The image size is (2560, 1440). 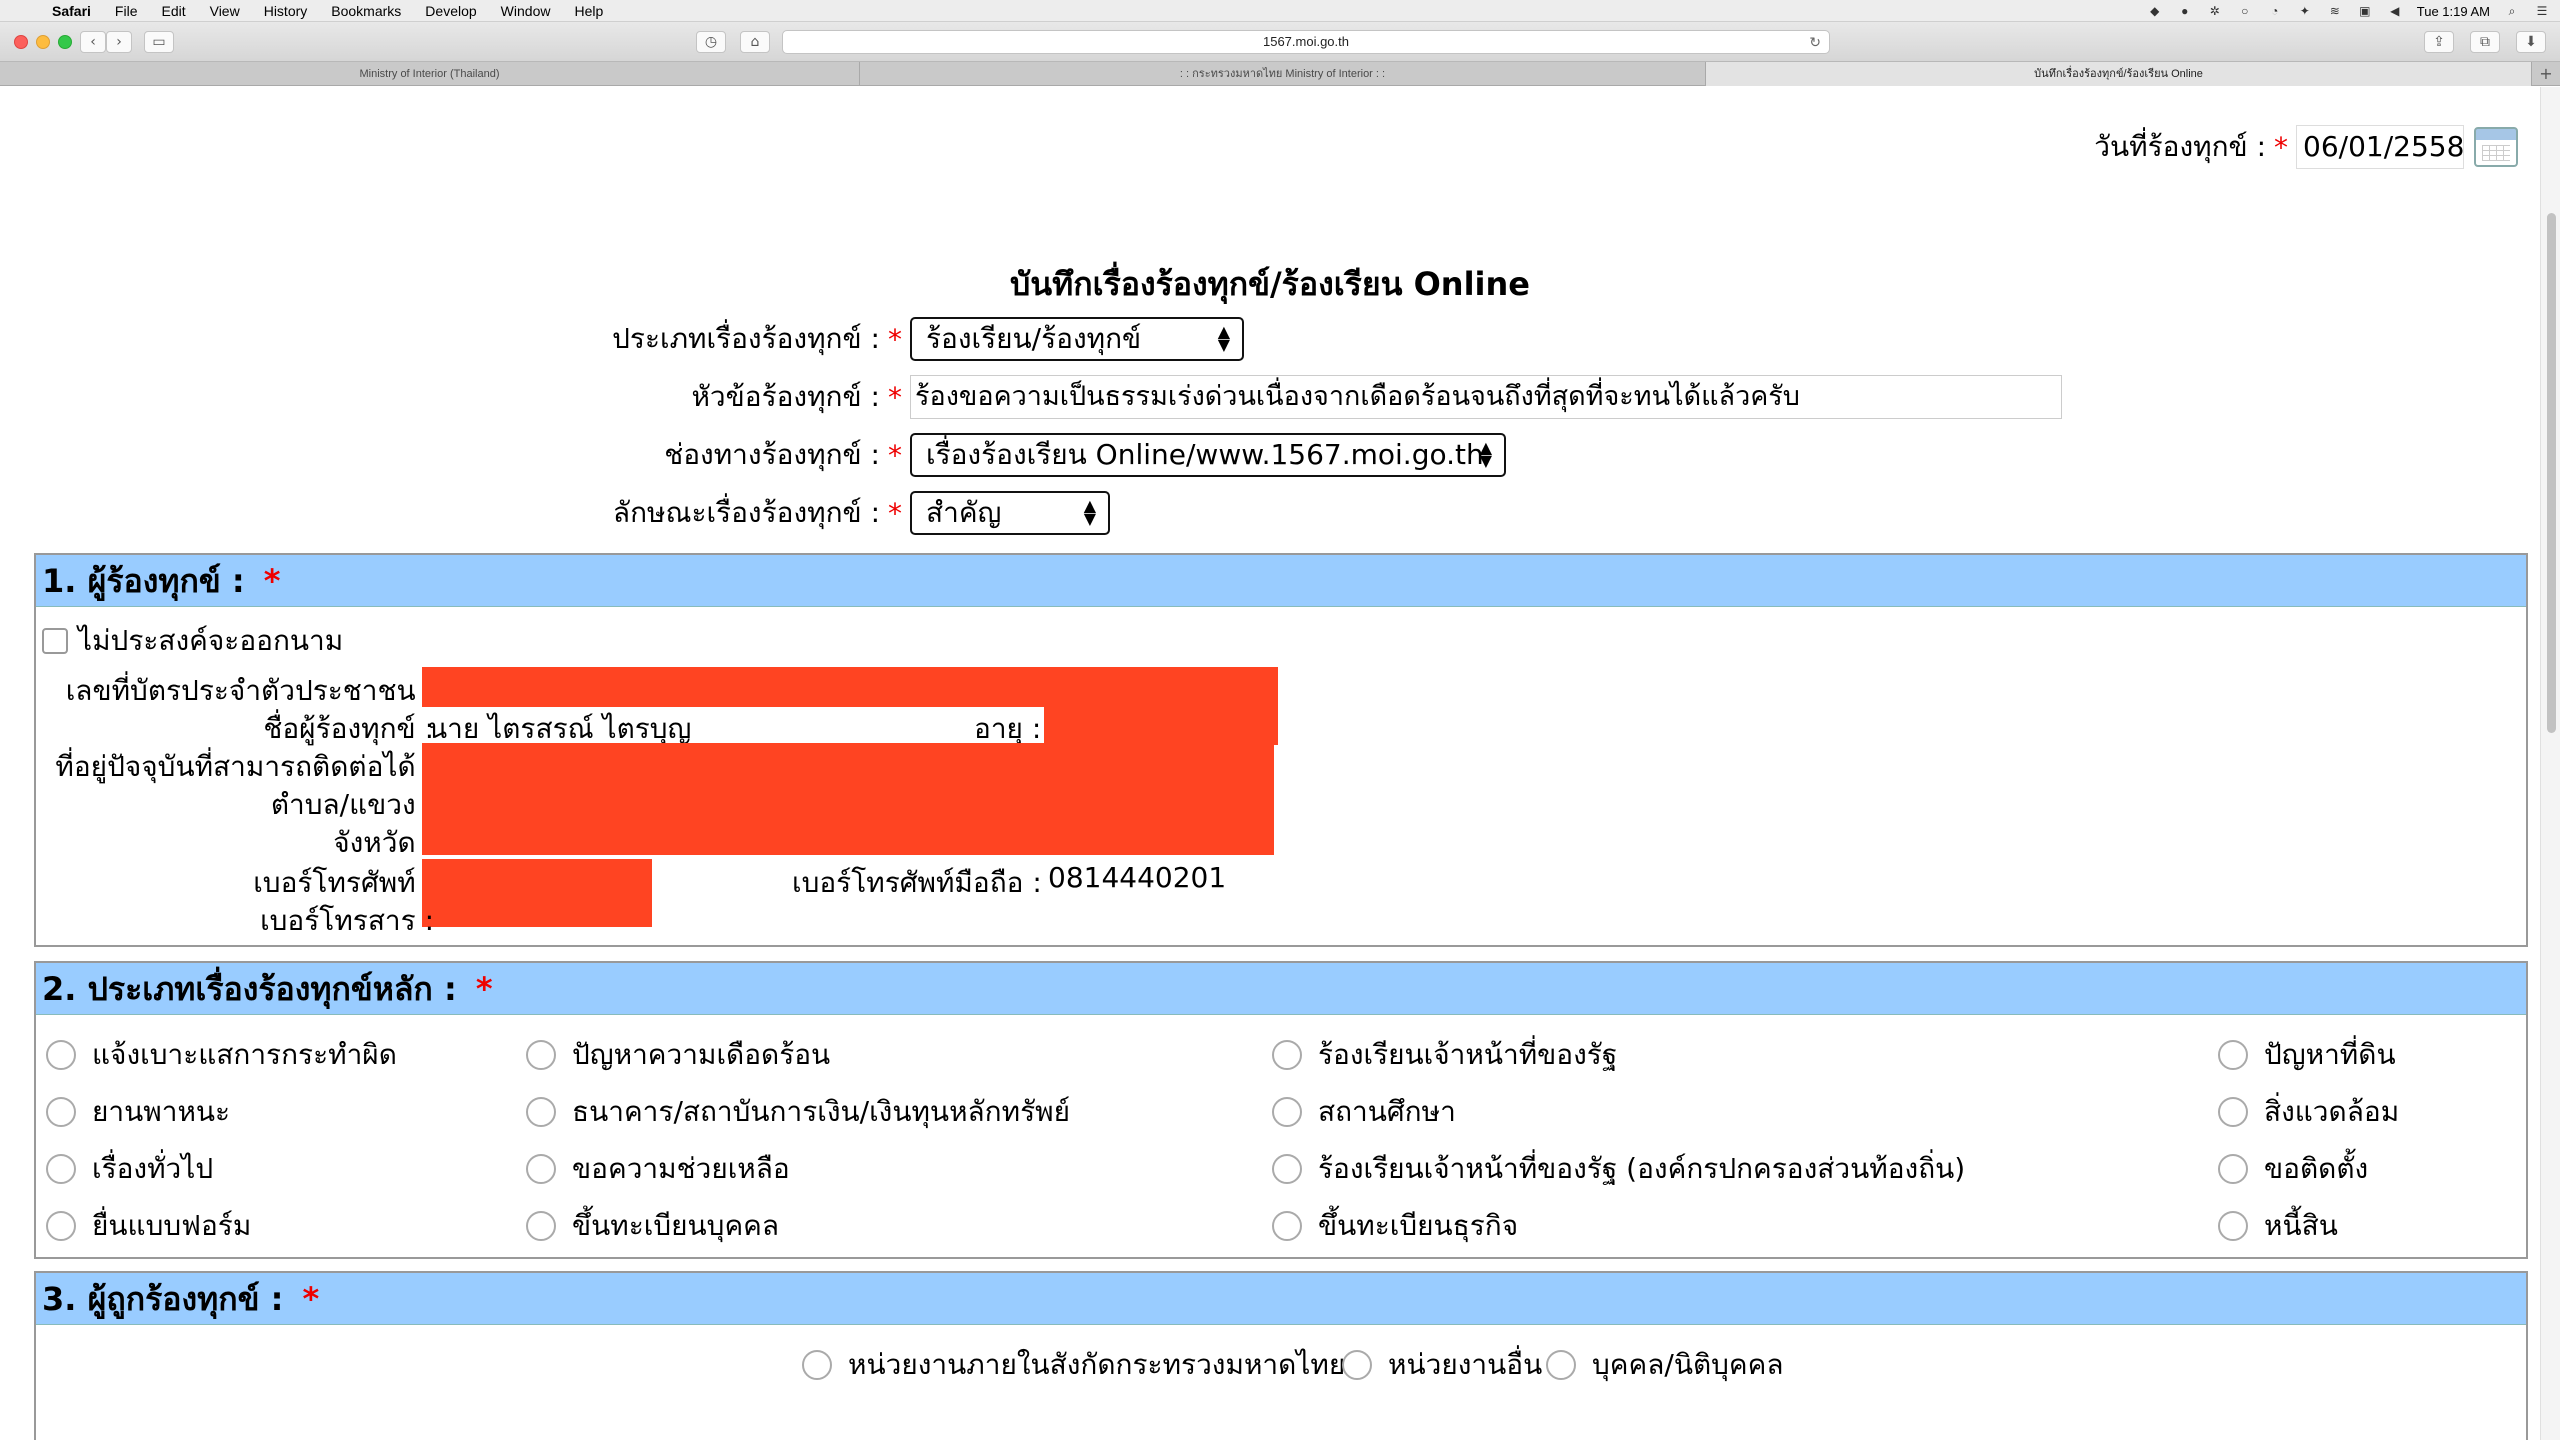 I want to click on close-window-button, so click(x=21, y=42).